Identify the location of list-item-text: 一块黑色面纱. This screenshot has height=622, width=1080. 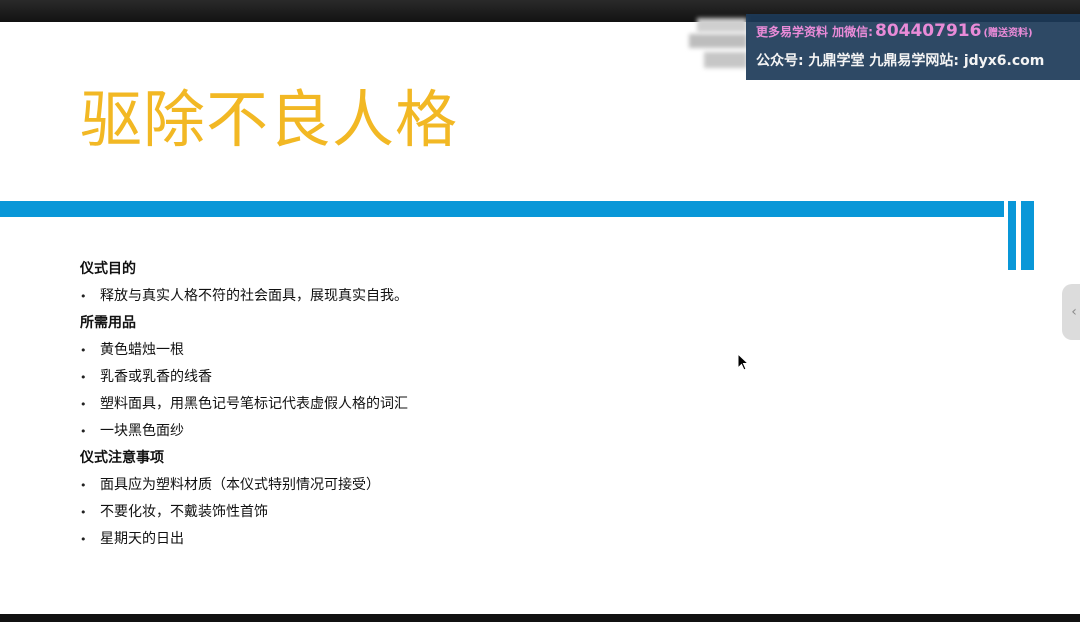
(142, 431).